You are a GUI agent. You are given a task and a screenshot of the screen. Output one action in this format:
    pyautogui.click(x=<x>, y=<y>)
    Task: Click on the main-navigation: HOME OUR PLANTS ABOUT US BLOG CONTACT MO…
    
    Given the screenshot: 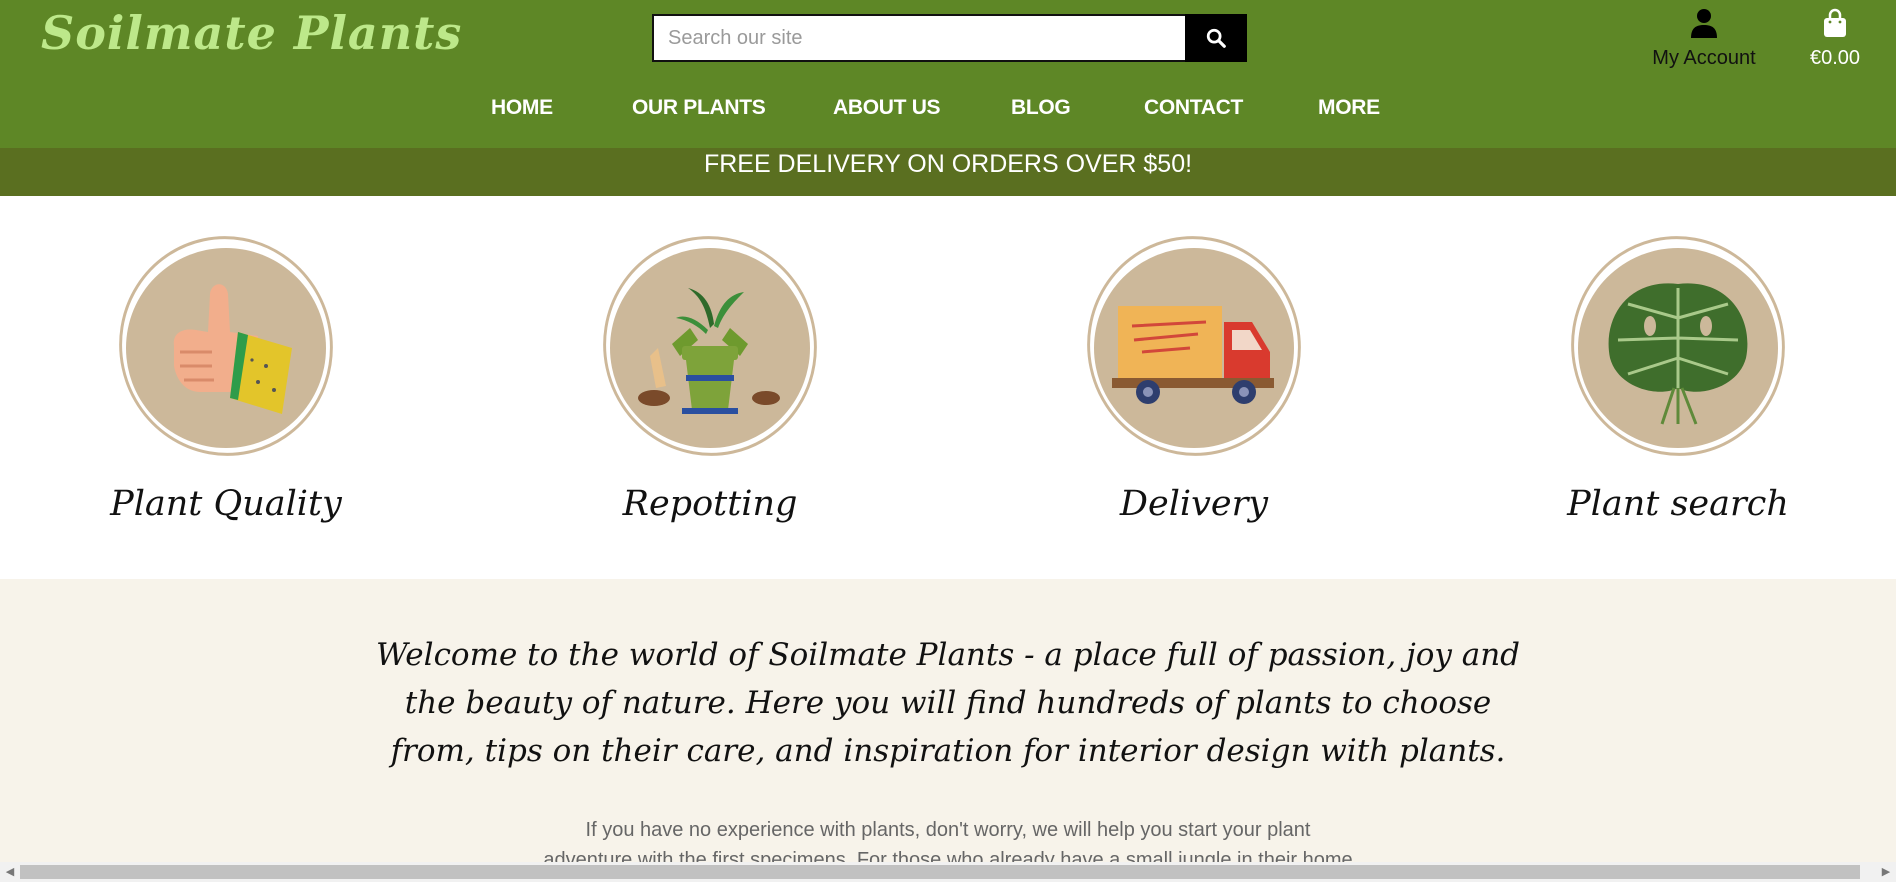 What is the action you would take?
    pyautogui.click(x=948, y=113)
    